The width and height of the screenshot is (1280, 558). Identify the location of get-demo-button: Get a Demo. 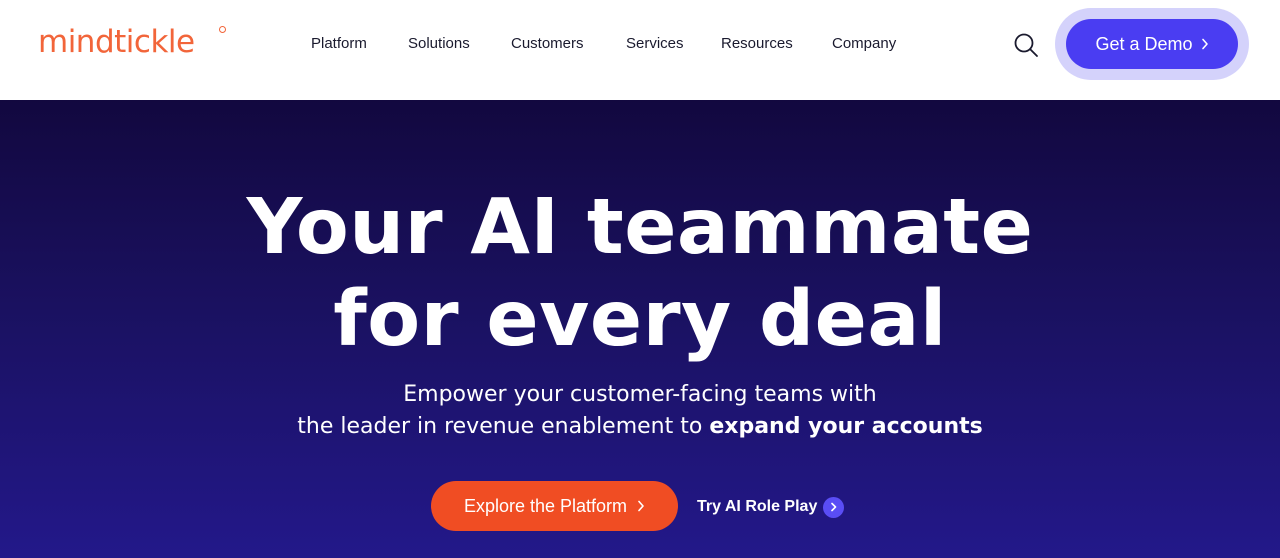
(1152, 44).